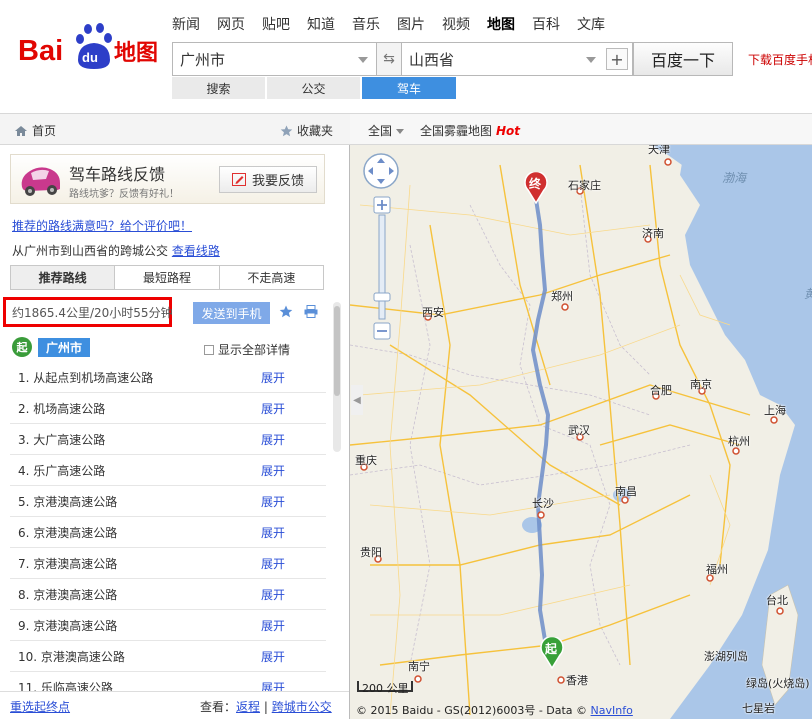 Image resolution: width=812 pixels, height=719 pixels. I want to click on route-step: 6. 京港澳高速公路 展开, so click(168, 532).